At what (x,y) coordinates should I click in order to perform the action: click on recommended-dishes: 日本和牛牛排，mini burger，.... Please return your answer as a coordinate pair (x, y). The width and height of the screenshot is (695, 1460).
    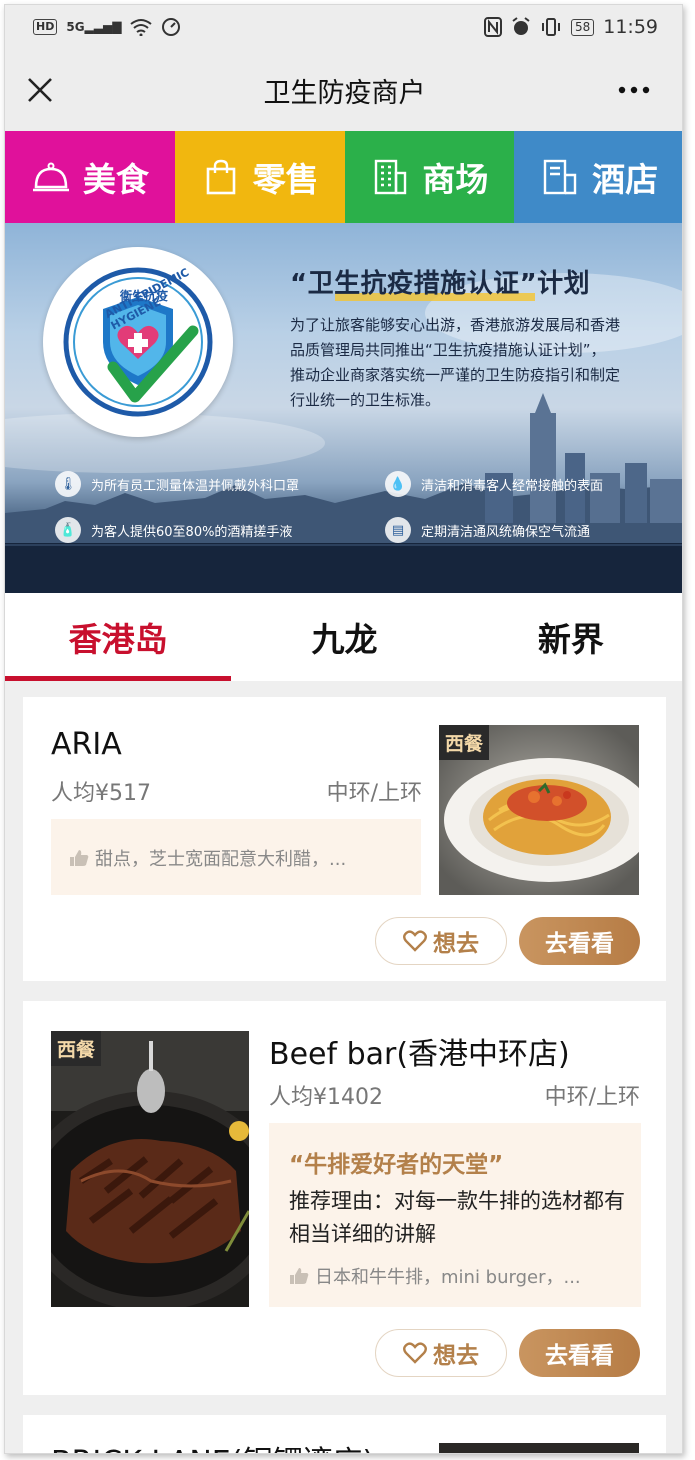
    Looking at the image, I should click on (435, 1276).